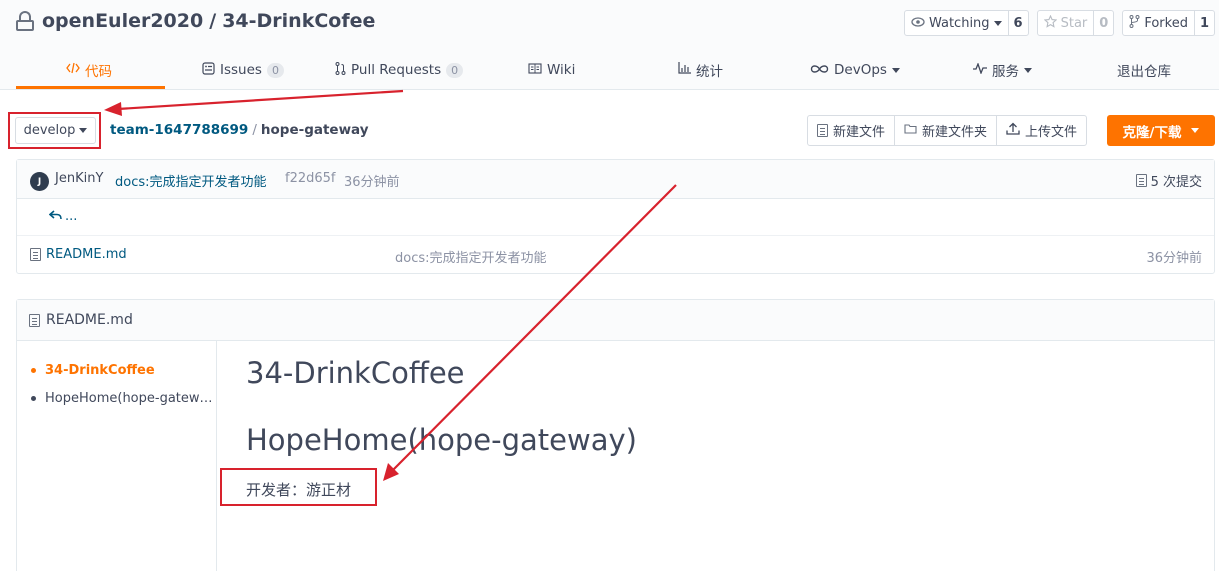  Describe the element at coordinates (254, 102) in the screenshot. I see `arrow-to-branch` at that location.